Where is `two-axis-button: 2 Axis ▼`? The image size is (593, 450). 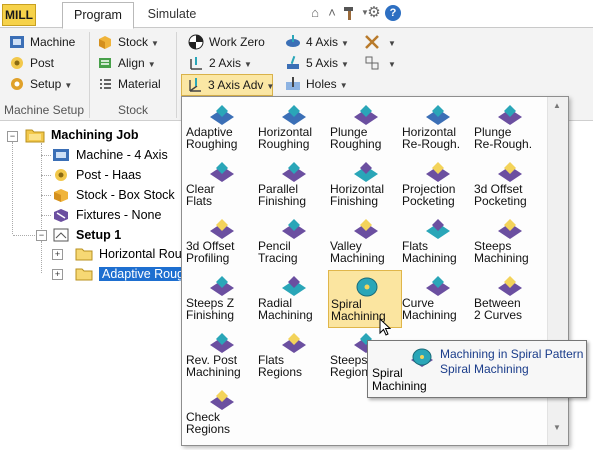 two-axis-button: 2 Axis ▼ is located at coordinates (220, 63).